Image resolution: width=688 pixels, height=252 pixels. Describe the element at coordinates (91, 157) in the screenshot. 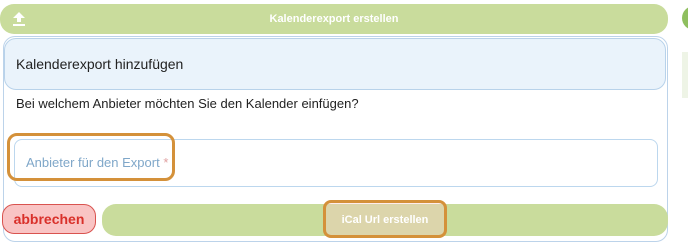

I see `provider-highlight` at that location.